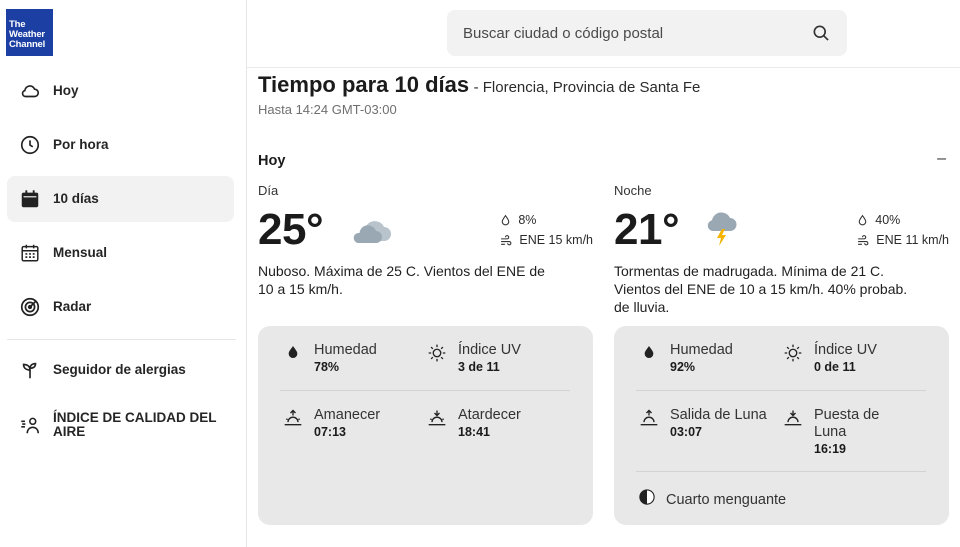 Image resolution: width=960 pixels, height=547 pixels. What do you see at coordinates (30, 370) in the screenshot?
I see `plant-icon` at bounding box center [30, 370].